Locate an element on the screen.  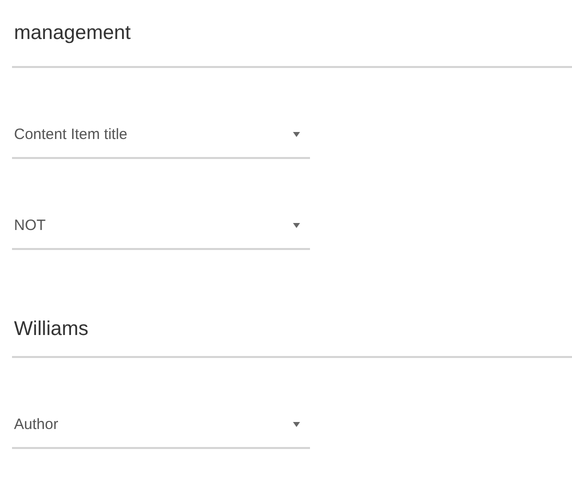
dropdown: NOT is located at coordinates (161, 229).